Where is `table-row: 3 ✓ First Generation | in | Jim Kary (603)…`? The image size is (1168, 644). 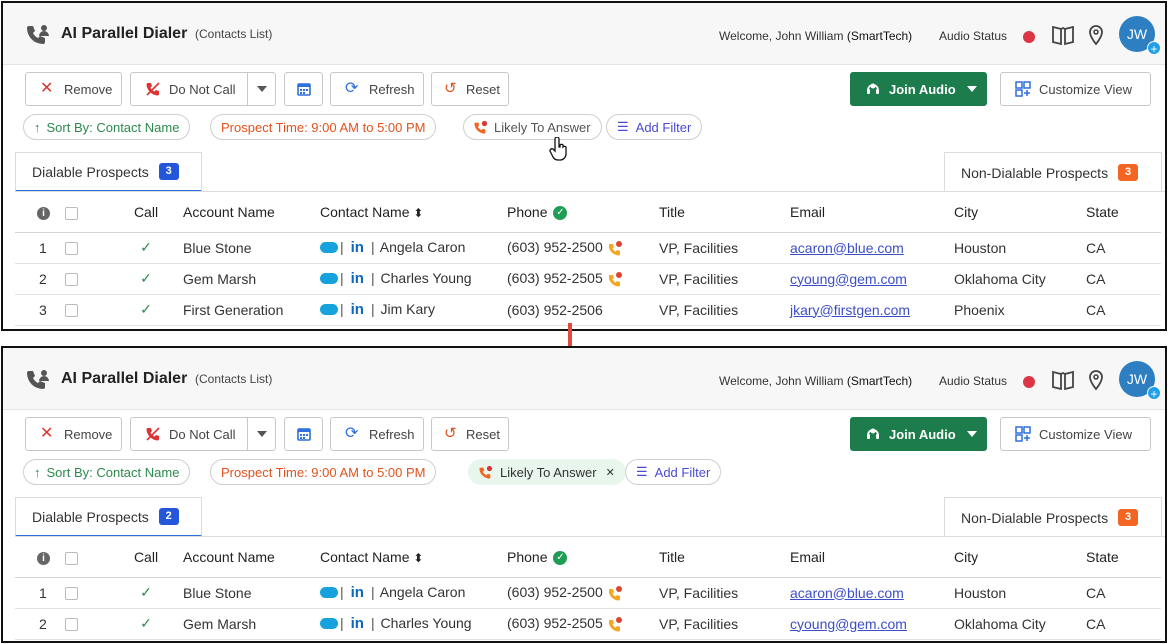 table-row: 3 ✓ First Generation | in | Jim Kary (603)… is located at coordinates (588, 310).